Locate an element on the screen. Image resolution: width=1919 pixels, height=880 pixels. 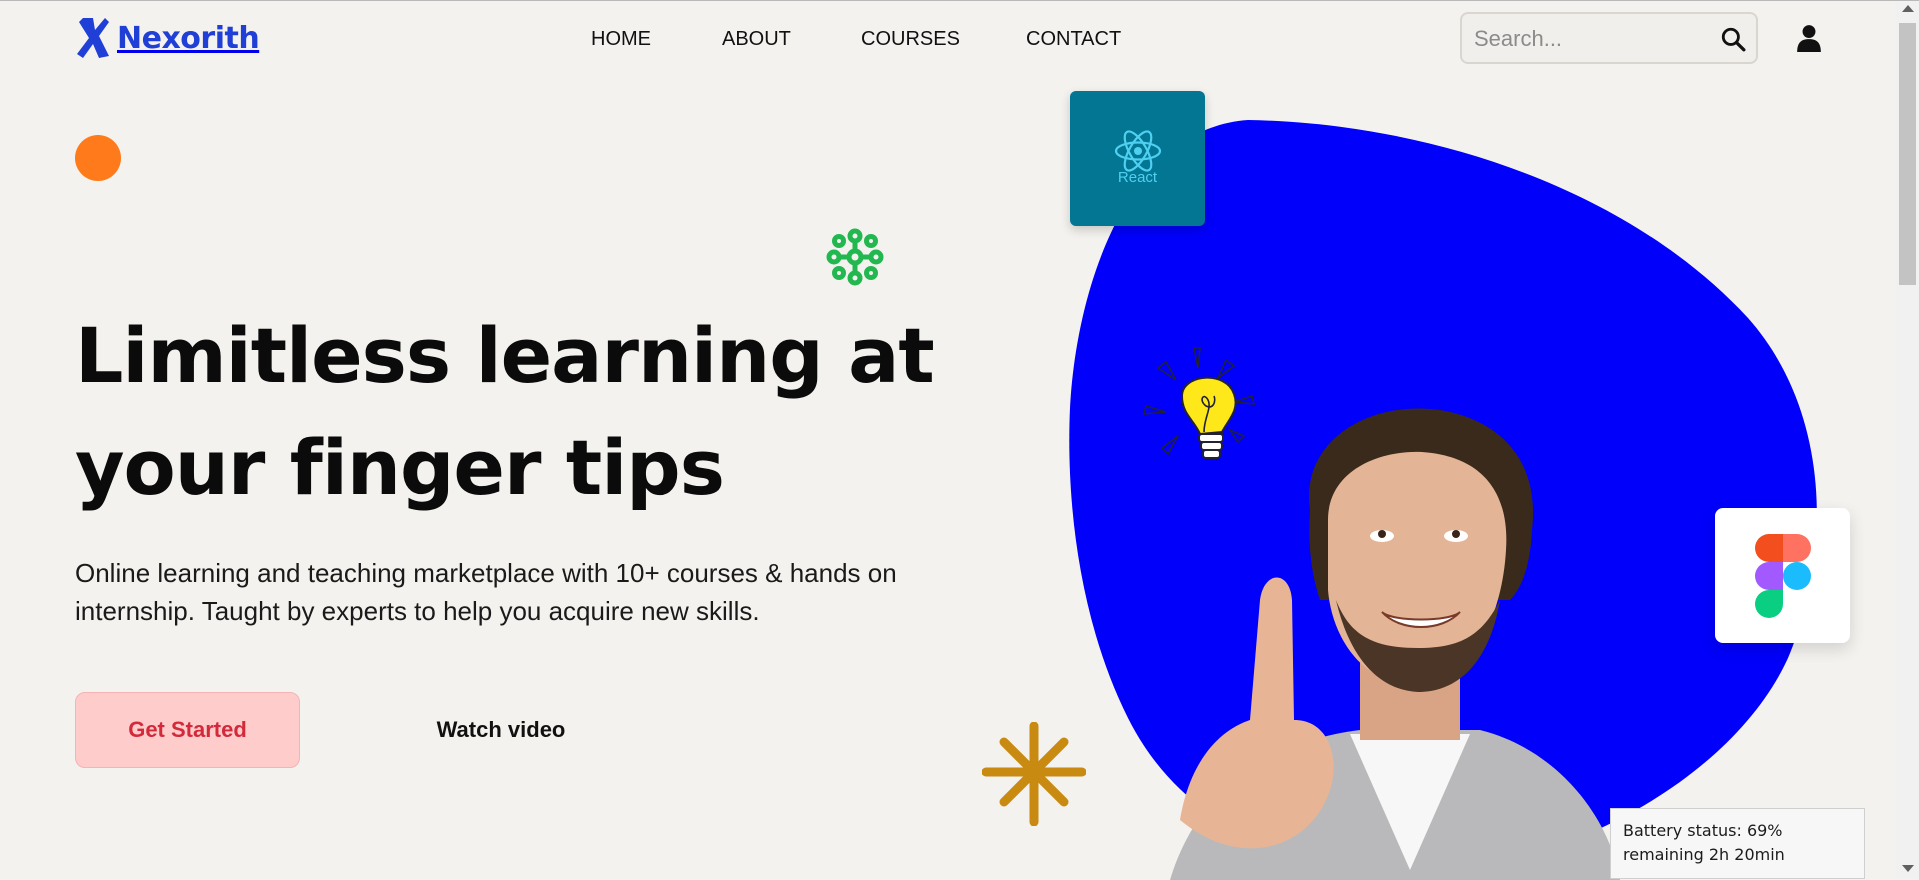
search-box is located at coordinates (1609, 38).